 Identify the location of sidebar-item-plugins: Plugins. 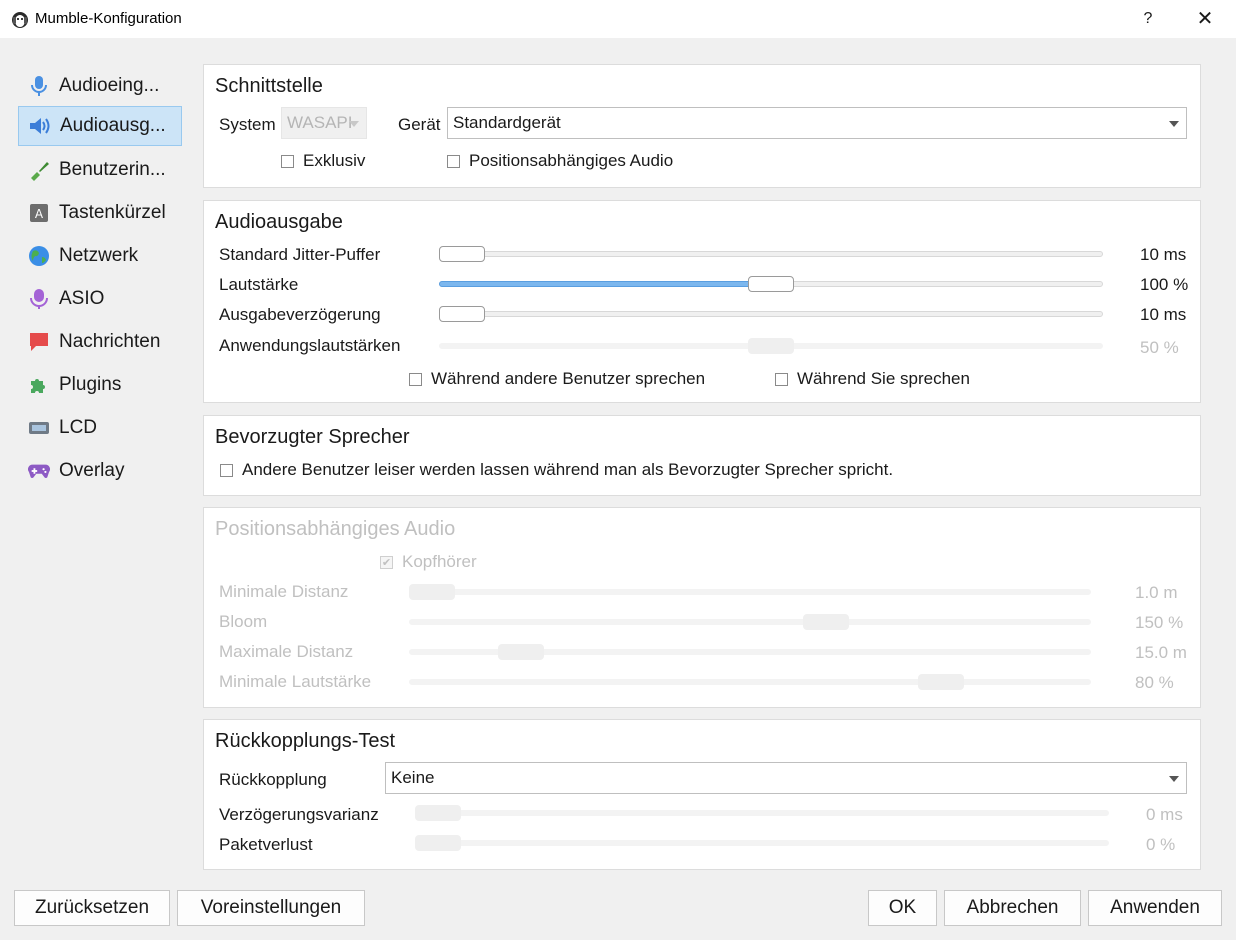
(100, 385).